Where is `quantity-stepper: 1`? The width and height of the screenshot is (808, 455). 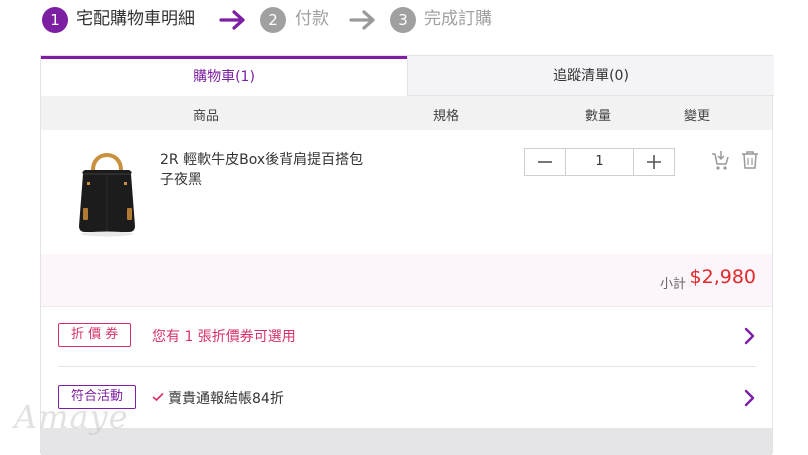
quantity-stepper: 1 is located at coordinates (599, 162).